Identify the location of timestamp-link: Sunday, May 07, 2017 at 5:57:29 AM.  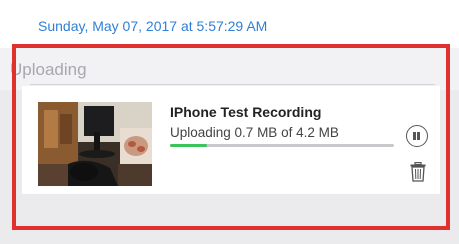
(152, 26).